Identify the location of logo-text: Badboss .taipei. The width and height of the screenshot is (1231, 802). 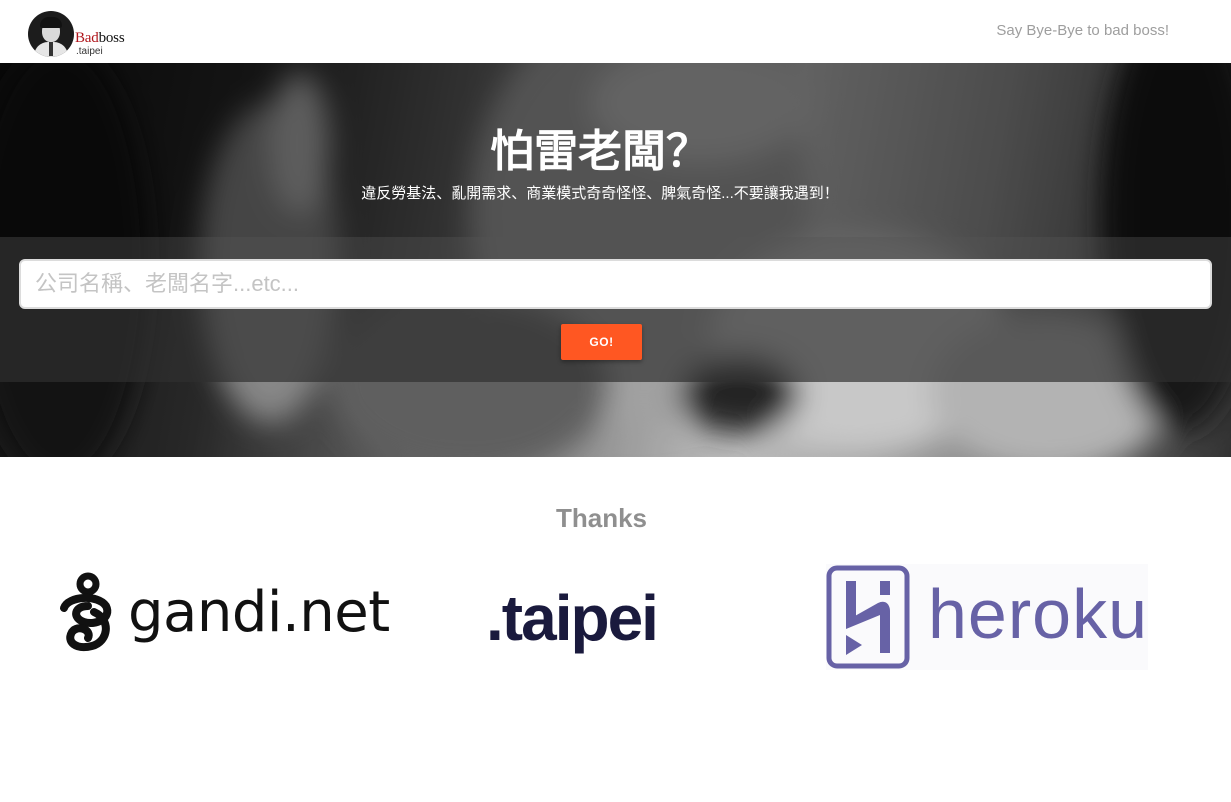
(100, 43).